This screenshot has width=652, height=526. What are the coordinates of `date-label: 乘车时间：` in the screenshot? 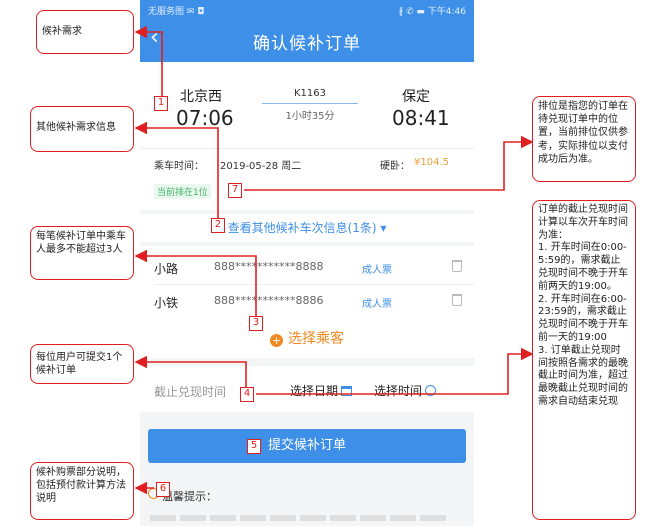 It's located at (179, 166).